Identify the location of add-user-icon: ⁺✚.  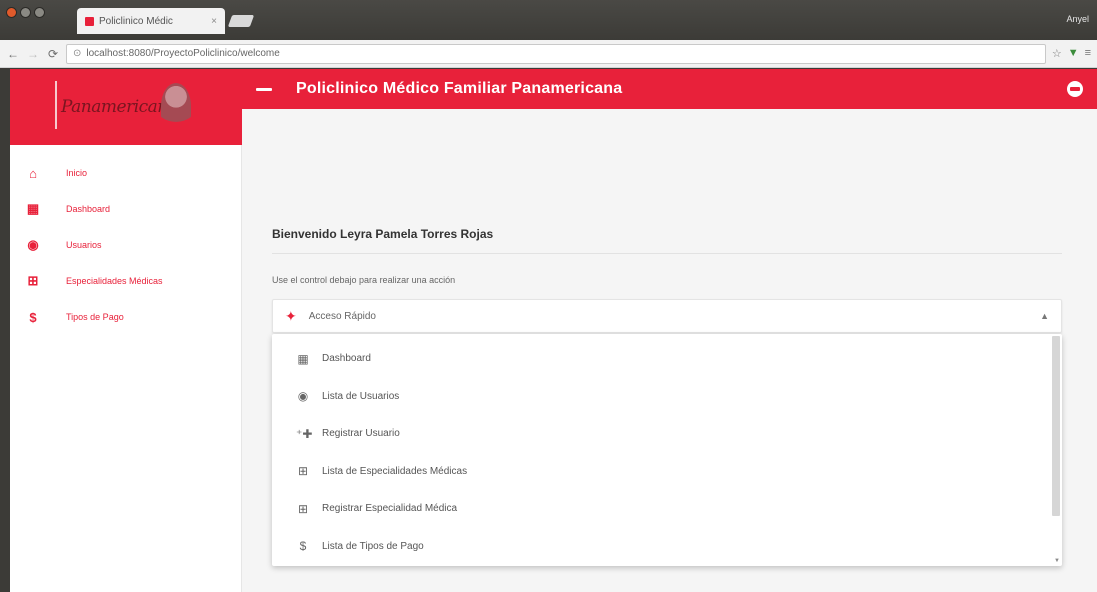
(304, 433).